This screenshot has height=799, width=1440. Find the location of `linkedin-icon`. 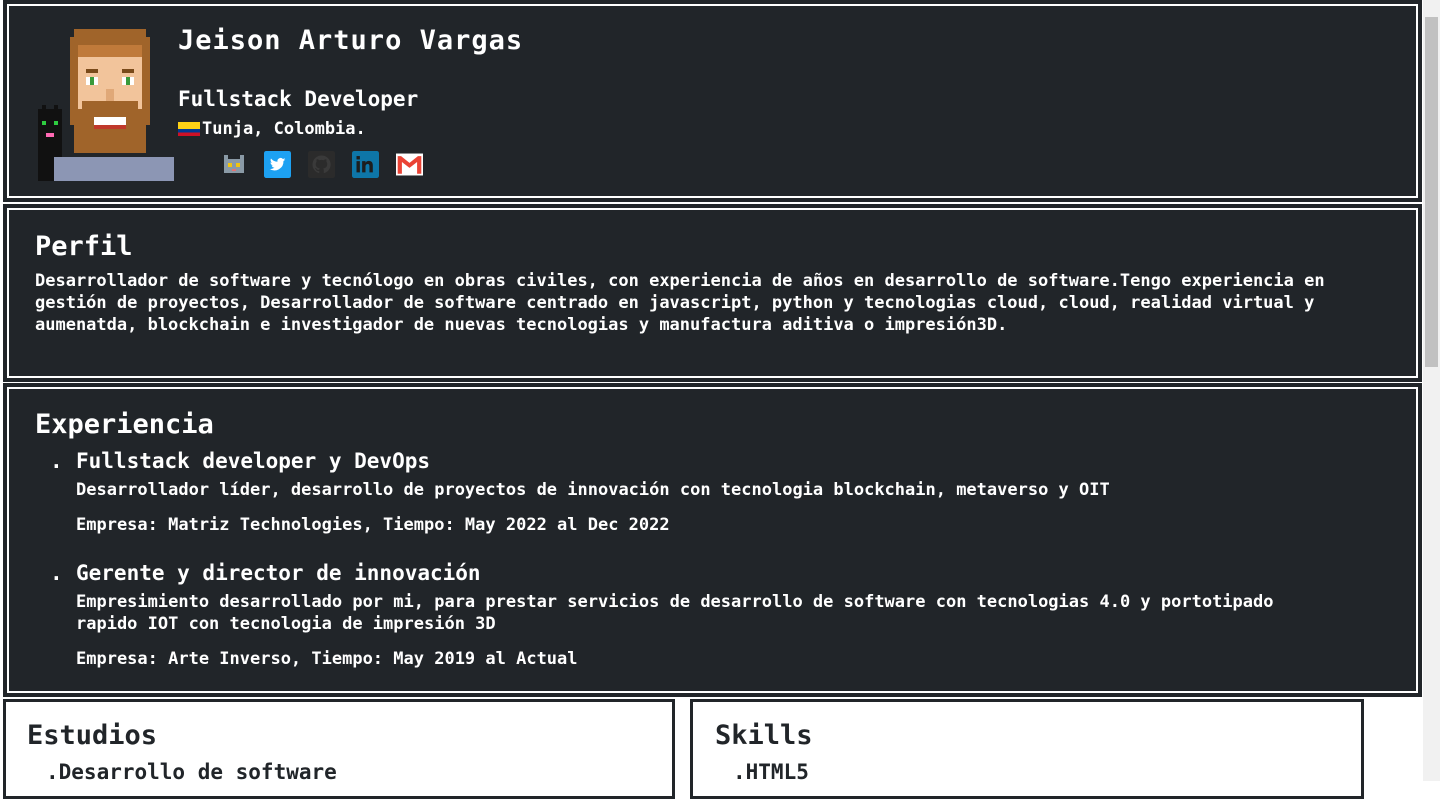

linkedin-icon is located at coordinates (365, 164).